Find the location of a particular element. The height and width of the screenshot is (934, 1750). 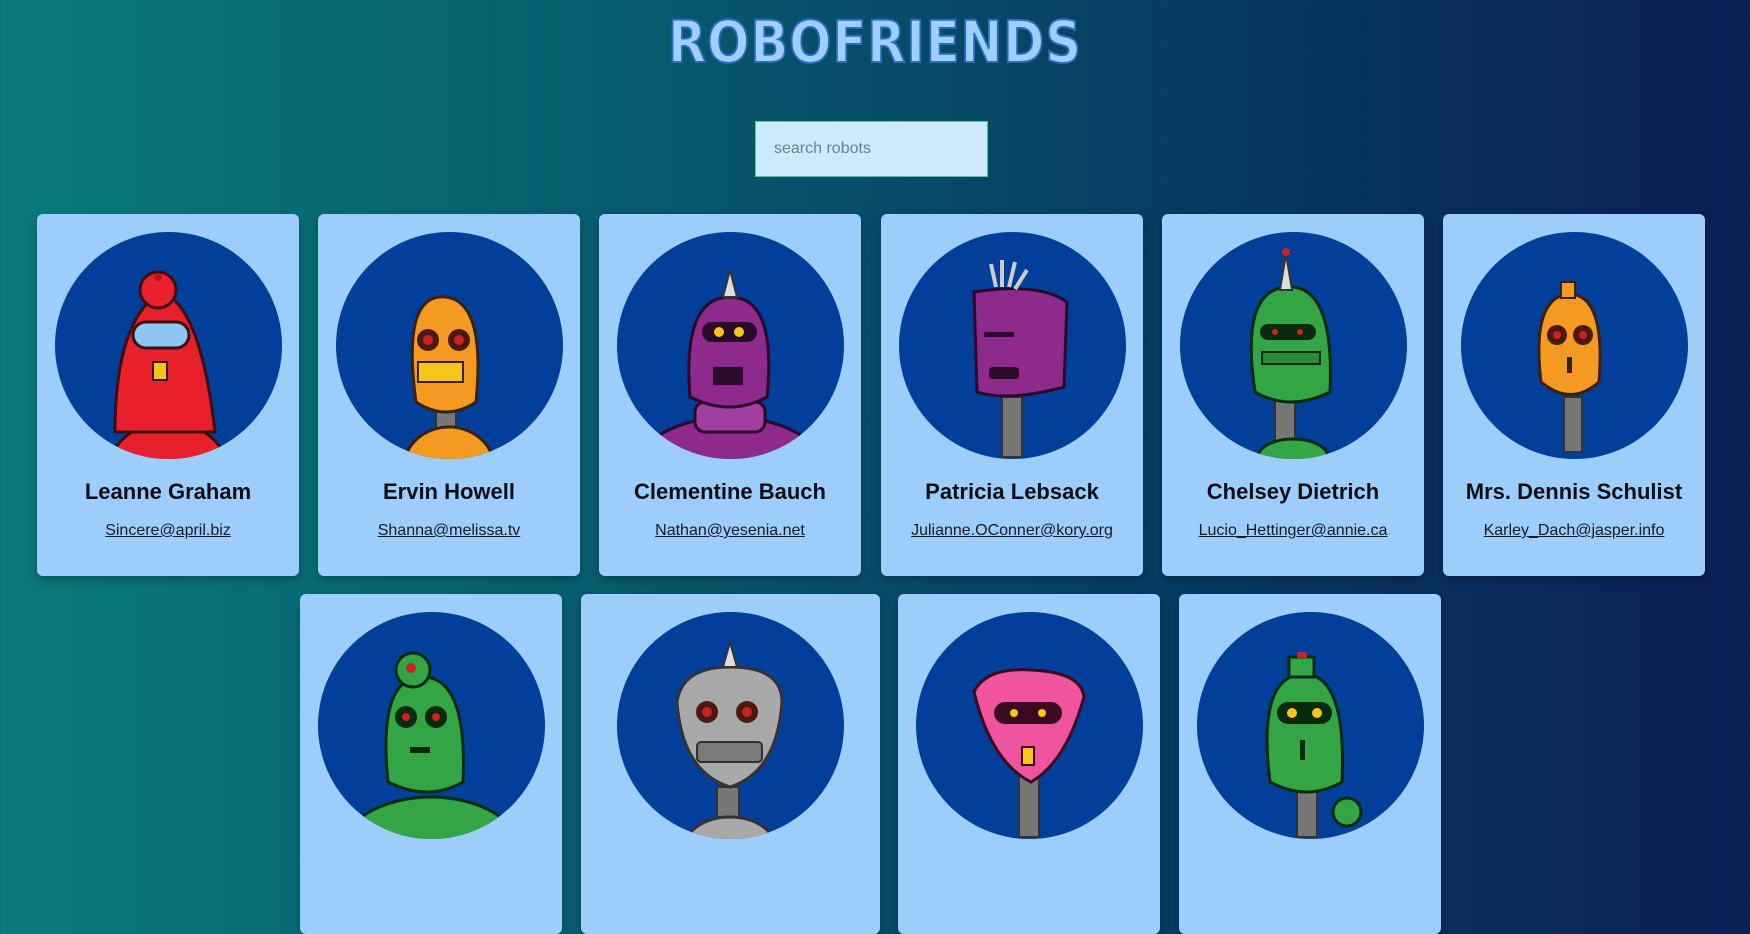

robot-name: Chelsey Dietrich is located at coordinates (1293, 491).